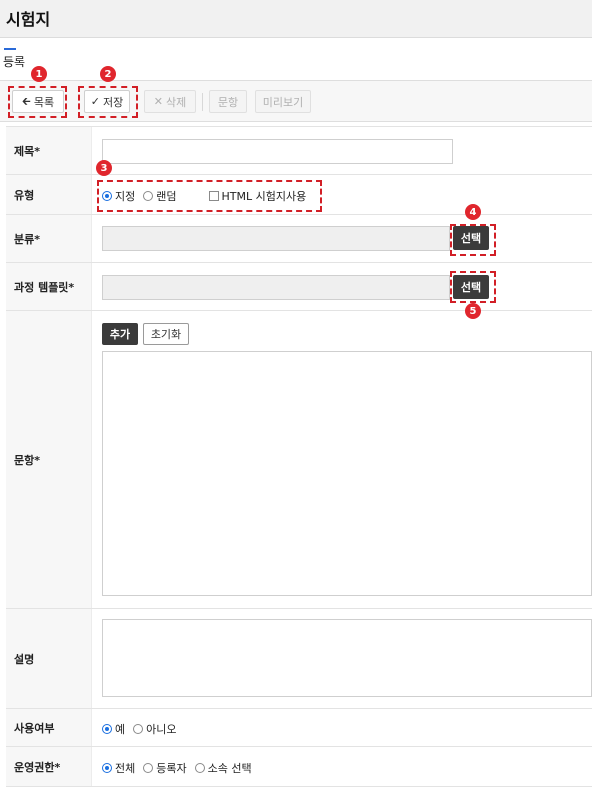 Image resolution: width=592 pixels, height=792 pixels. I want to click on annotation-box-template-select, so click(473, 287).